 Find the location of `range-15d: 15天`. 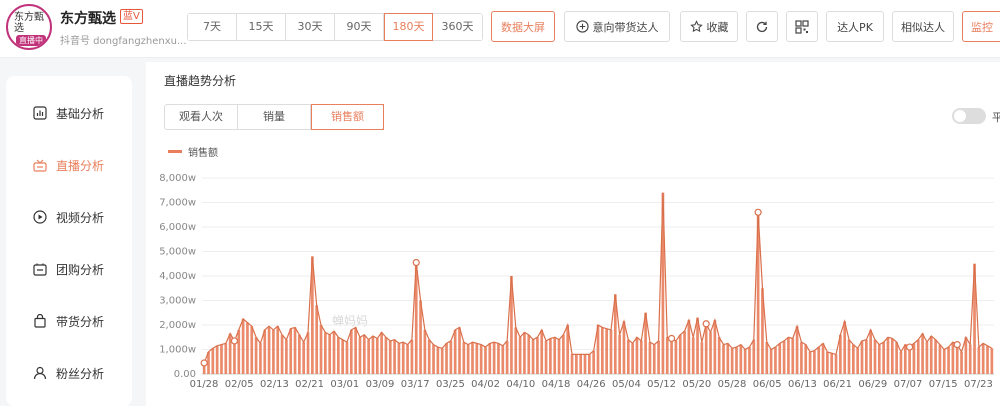

range-15d: 15天 is located at coordinates (261, 27).